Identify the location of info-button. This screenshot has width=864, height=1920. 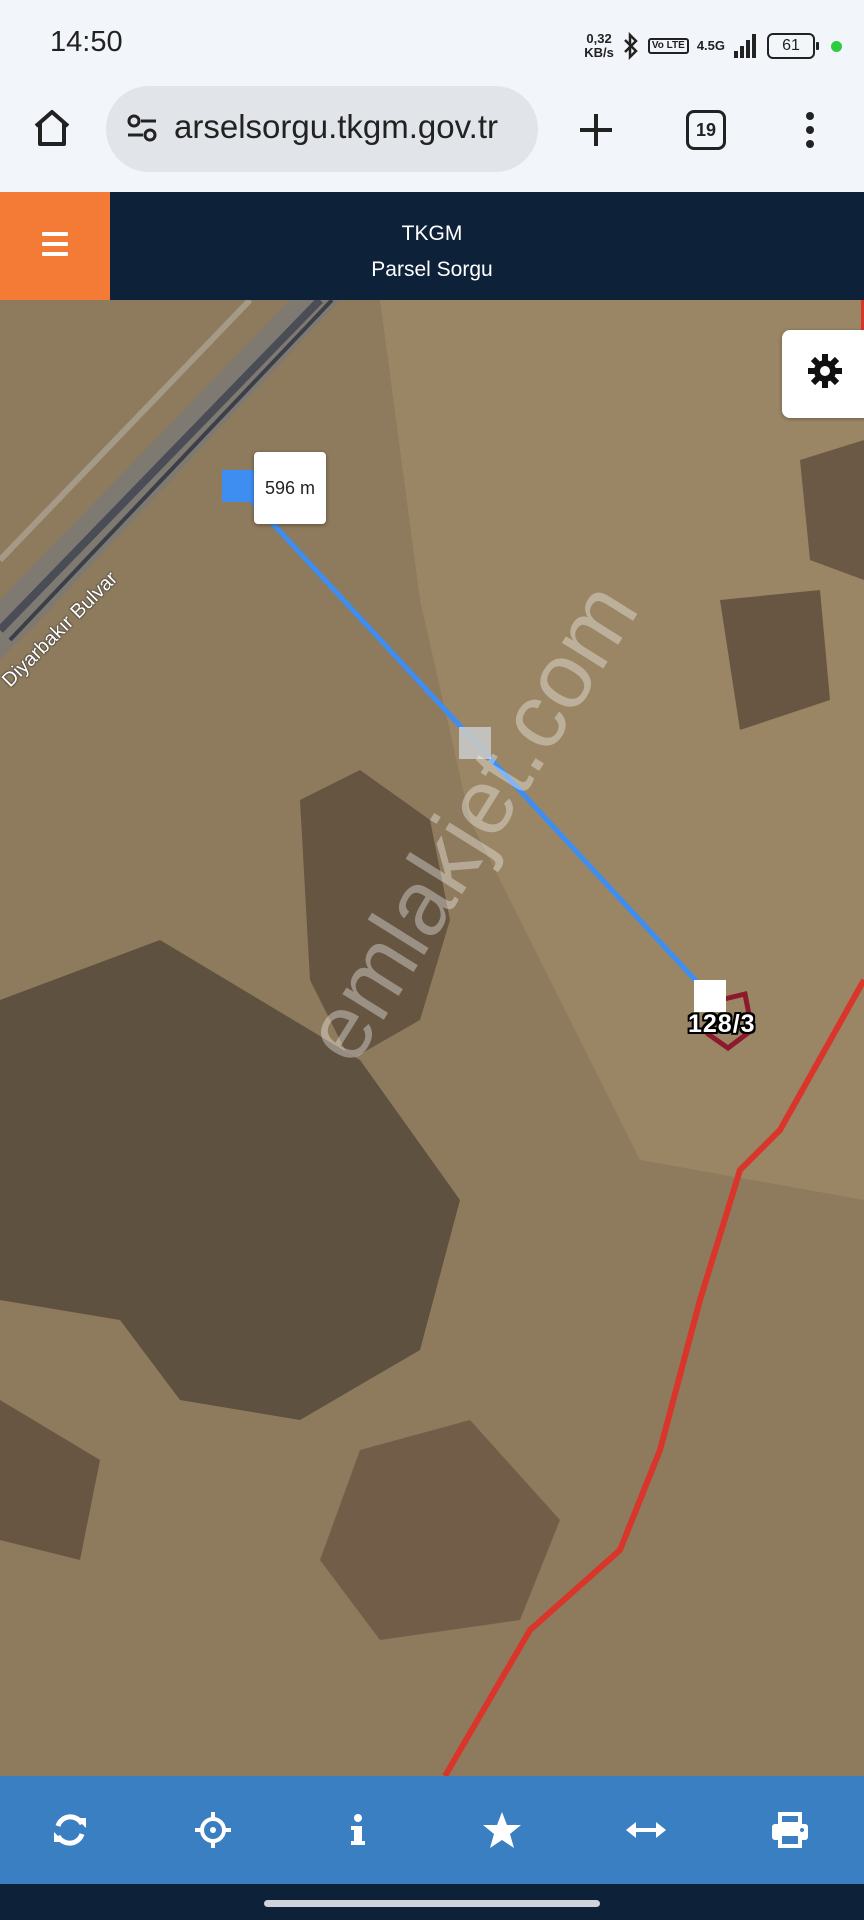
(358, 1830).